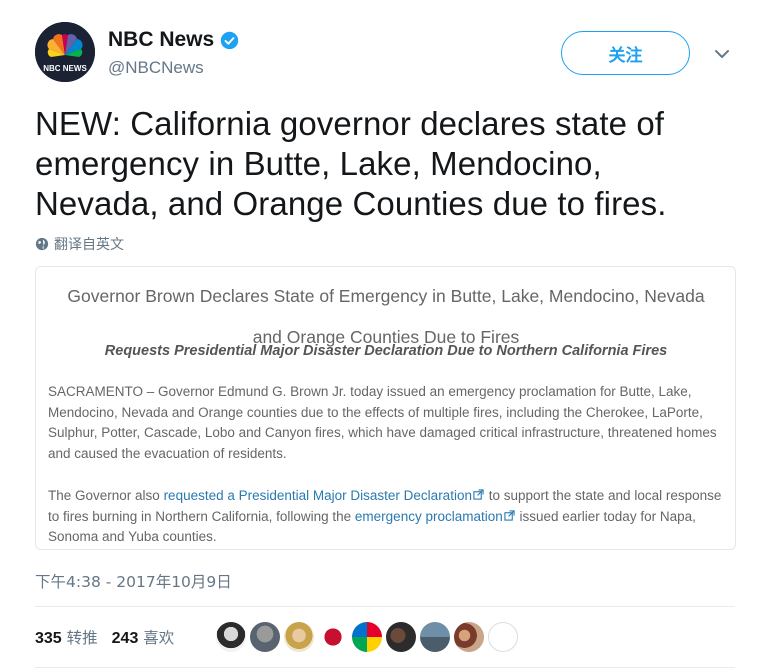 This screenshot has height=669, width=765. I want to click on avatar: NBC NEWS, so click(65, 52).